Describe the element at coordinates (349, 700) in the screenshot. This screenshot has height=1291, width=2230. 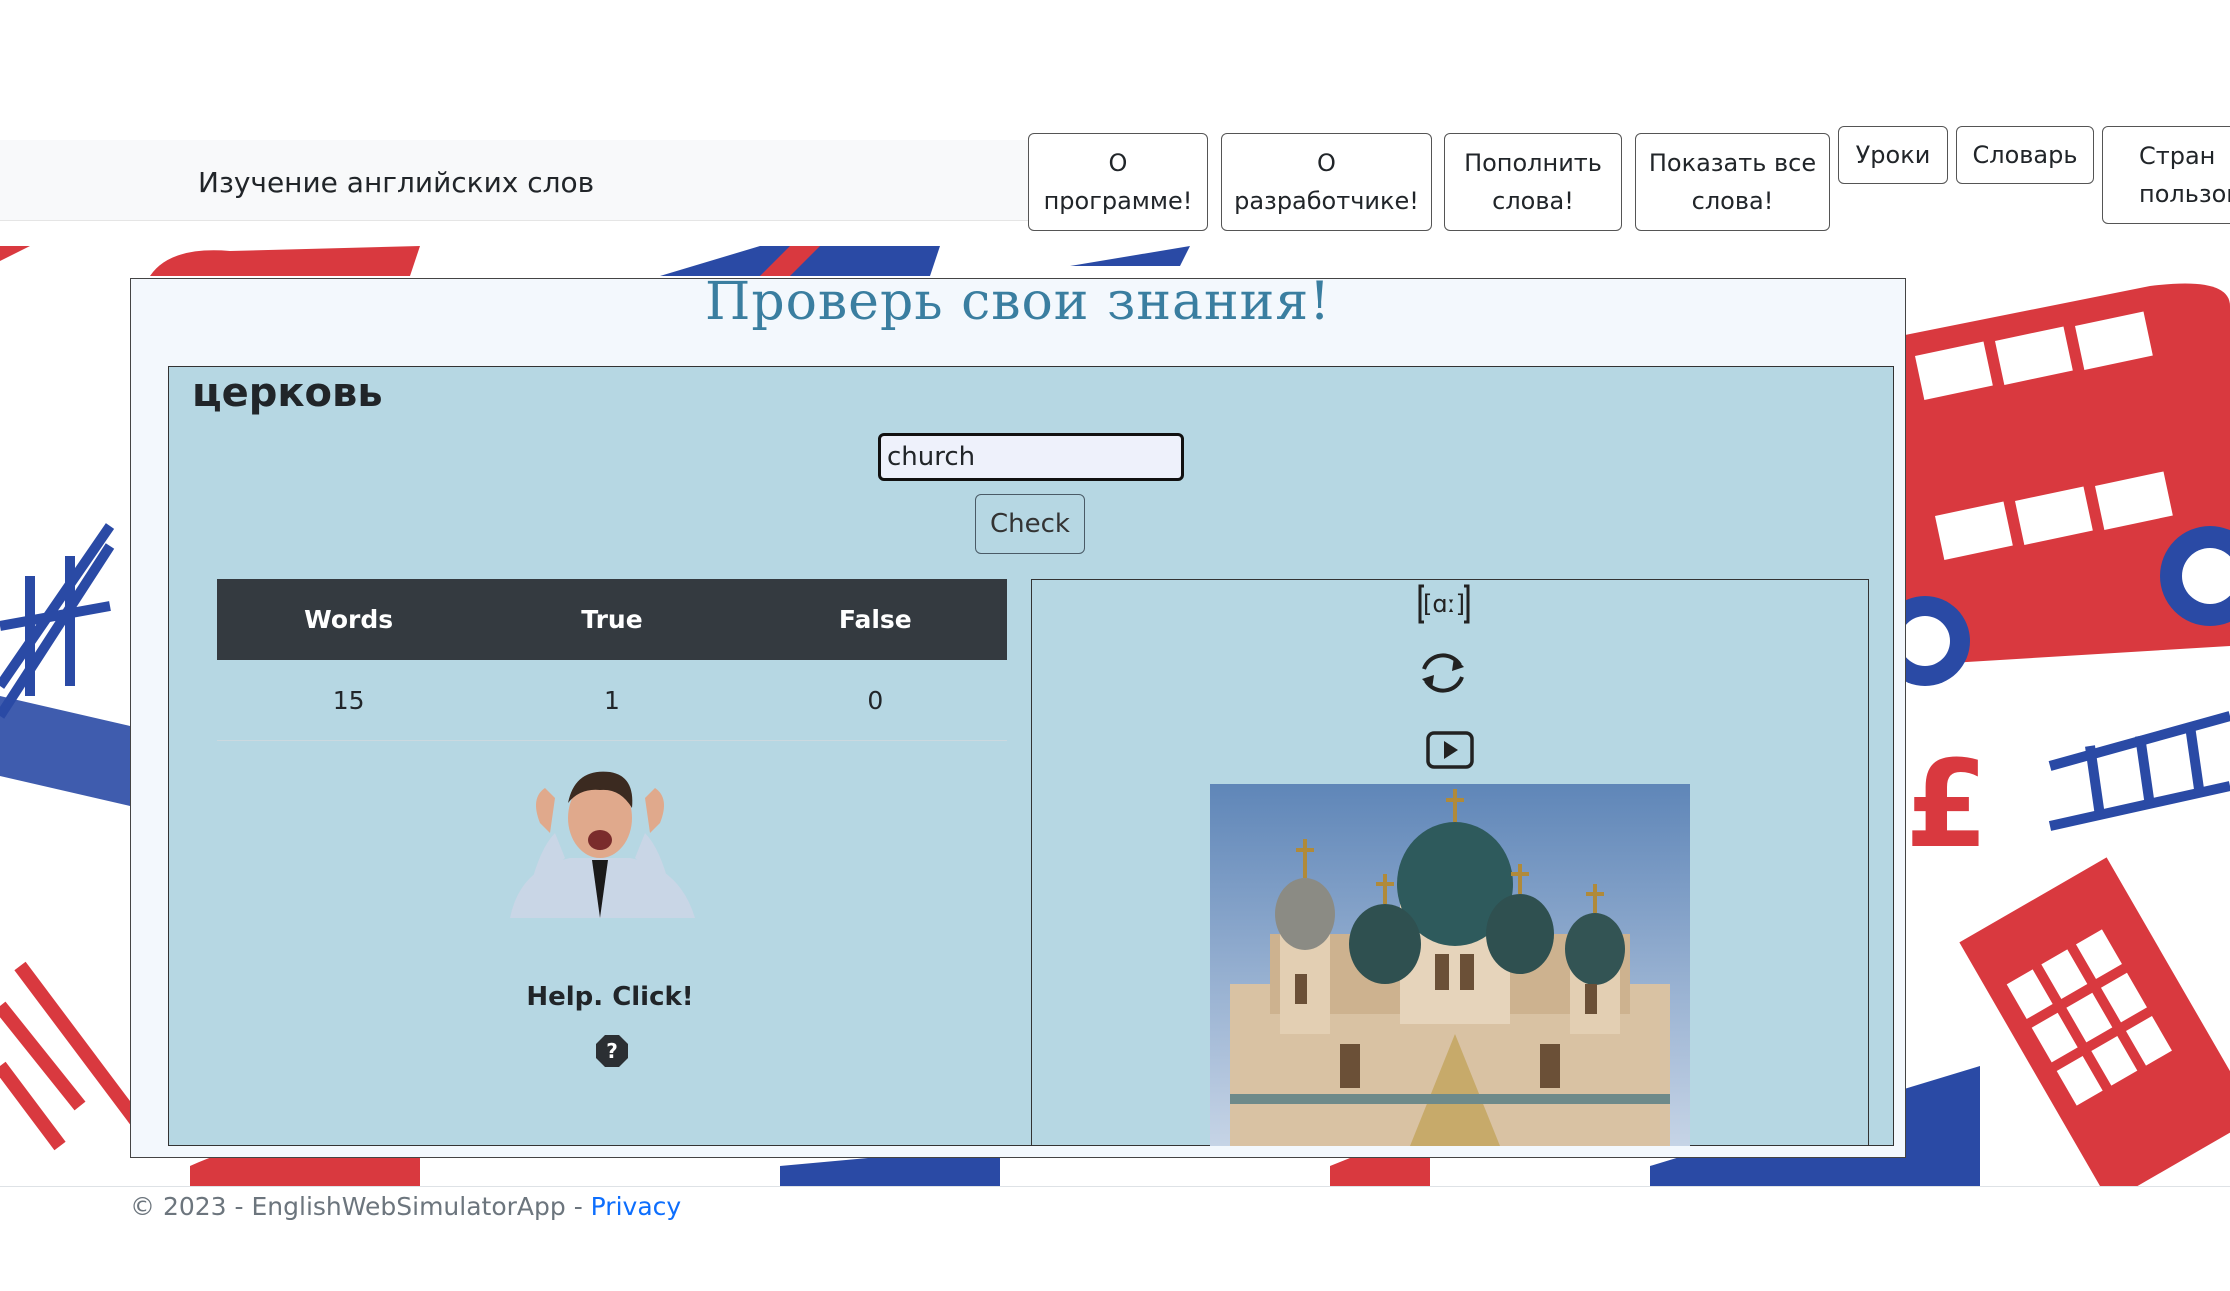
I see `stats-words-count: 15` at that location.